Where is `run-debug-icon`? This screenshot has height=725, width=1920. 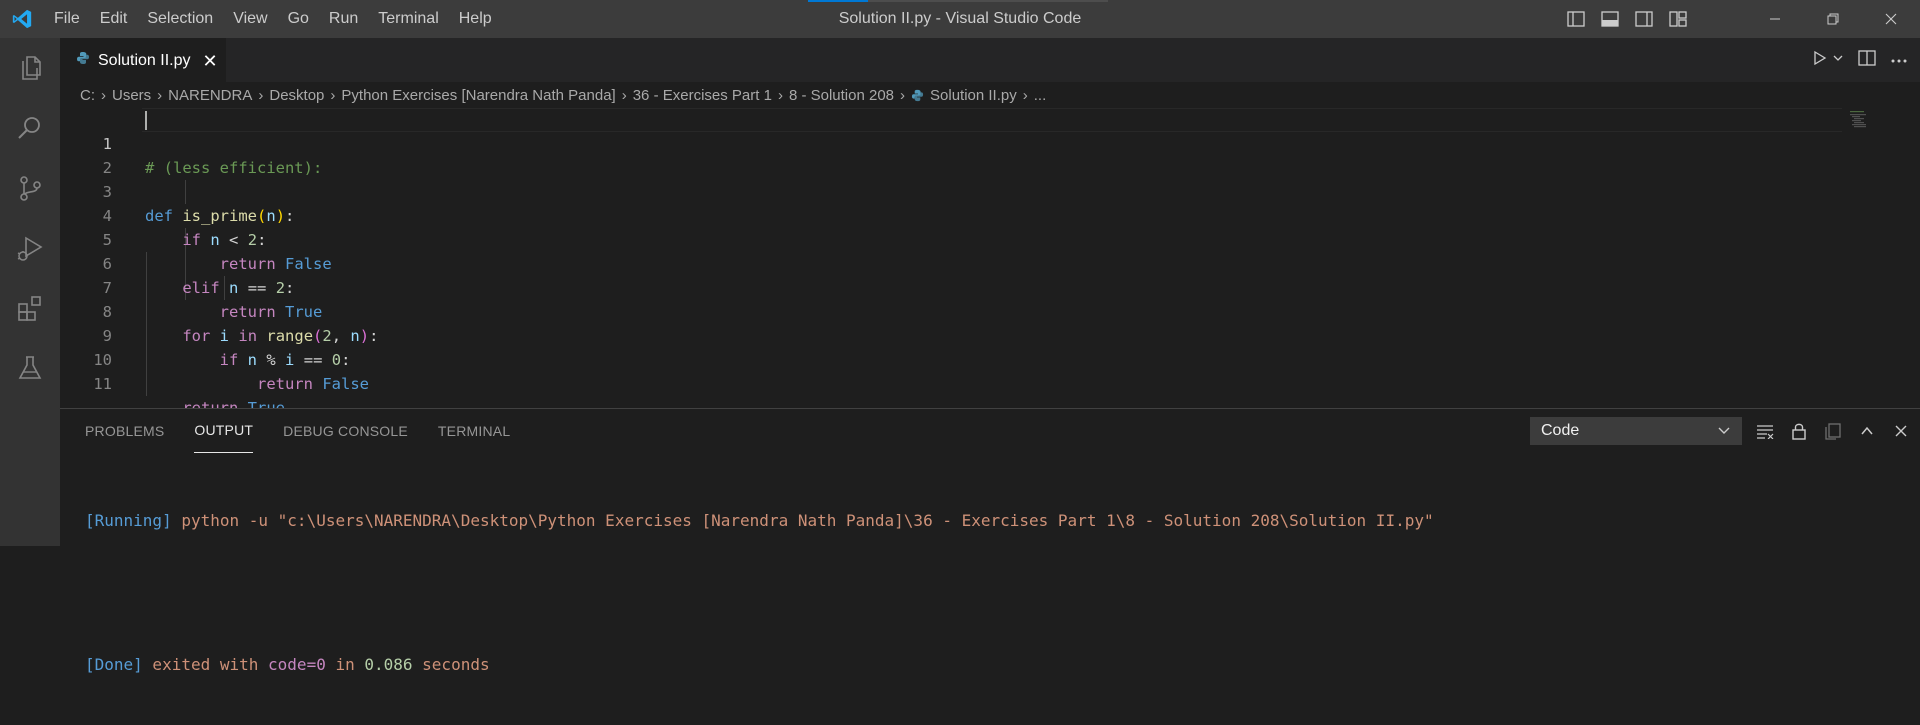
run-debug-icon is located at coordinates (30, 248).